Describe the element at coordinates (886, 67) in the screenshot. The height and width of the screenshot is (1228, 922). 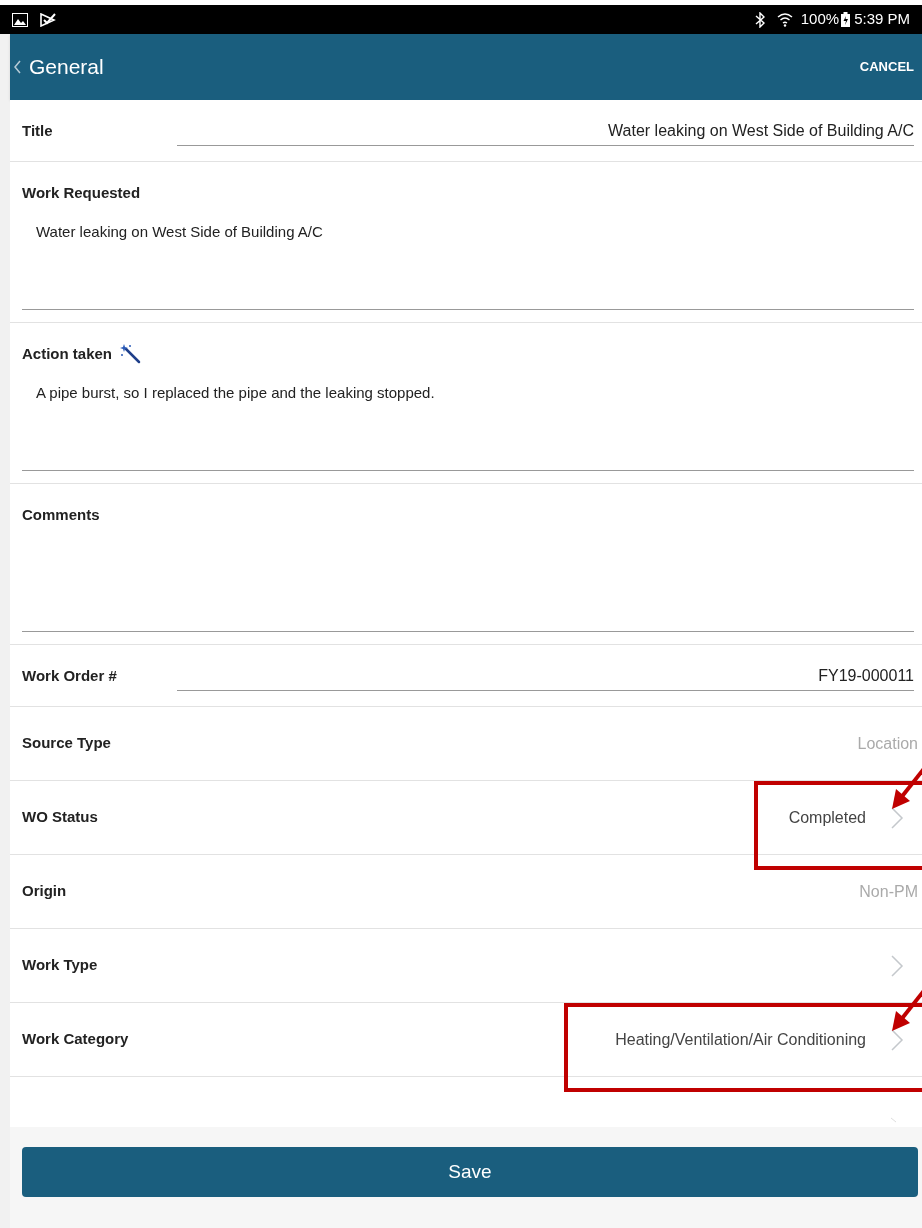
I see `cancel-button: CANCEL` at that location.